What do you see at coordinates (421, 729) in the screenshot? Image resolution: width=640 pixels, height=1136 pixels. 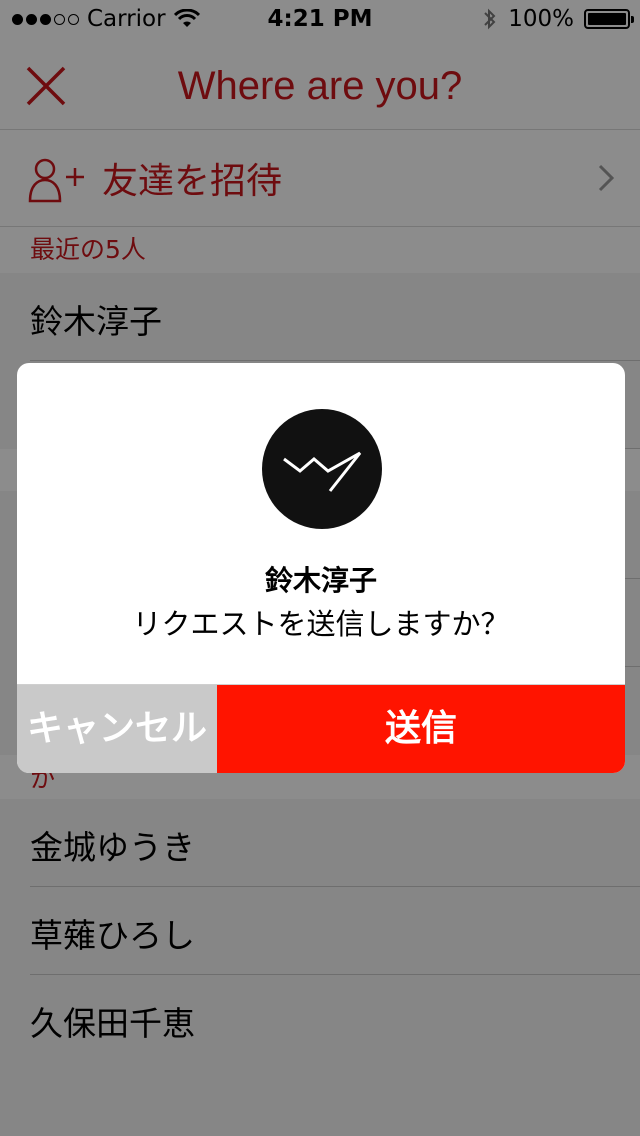 I see `send-button: 送信` at bounding box center [421, 729].